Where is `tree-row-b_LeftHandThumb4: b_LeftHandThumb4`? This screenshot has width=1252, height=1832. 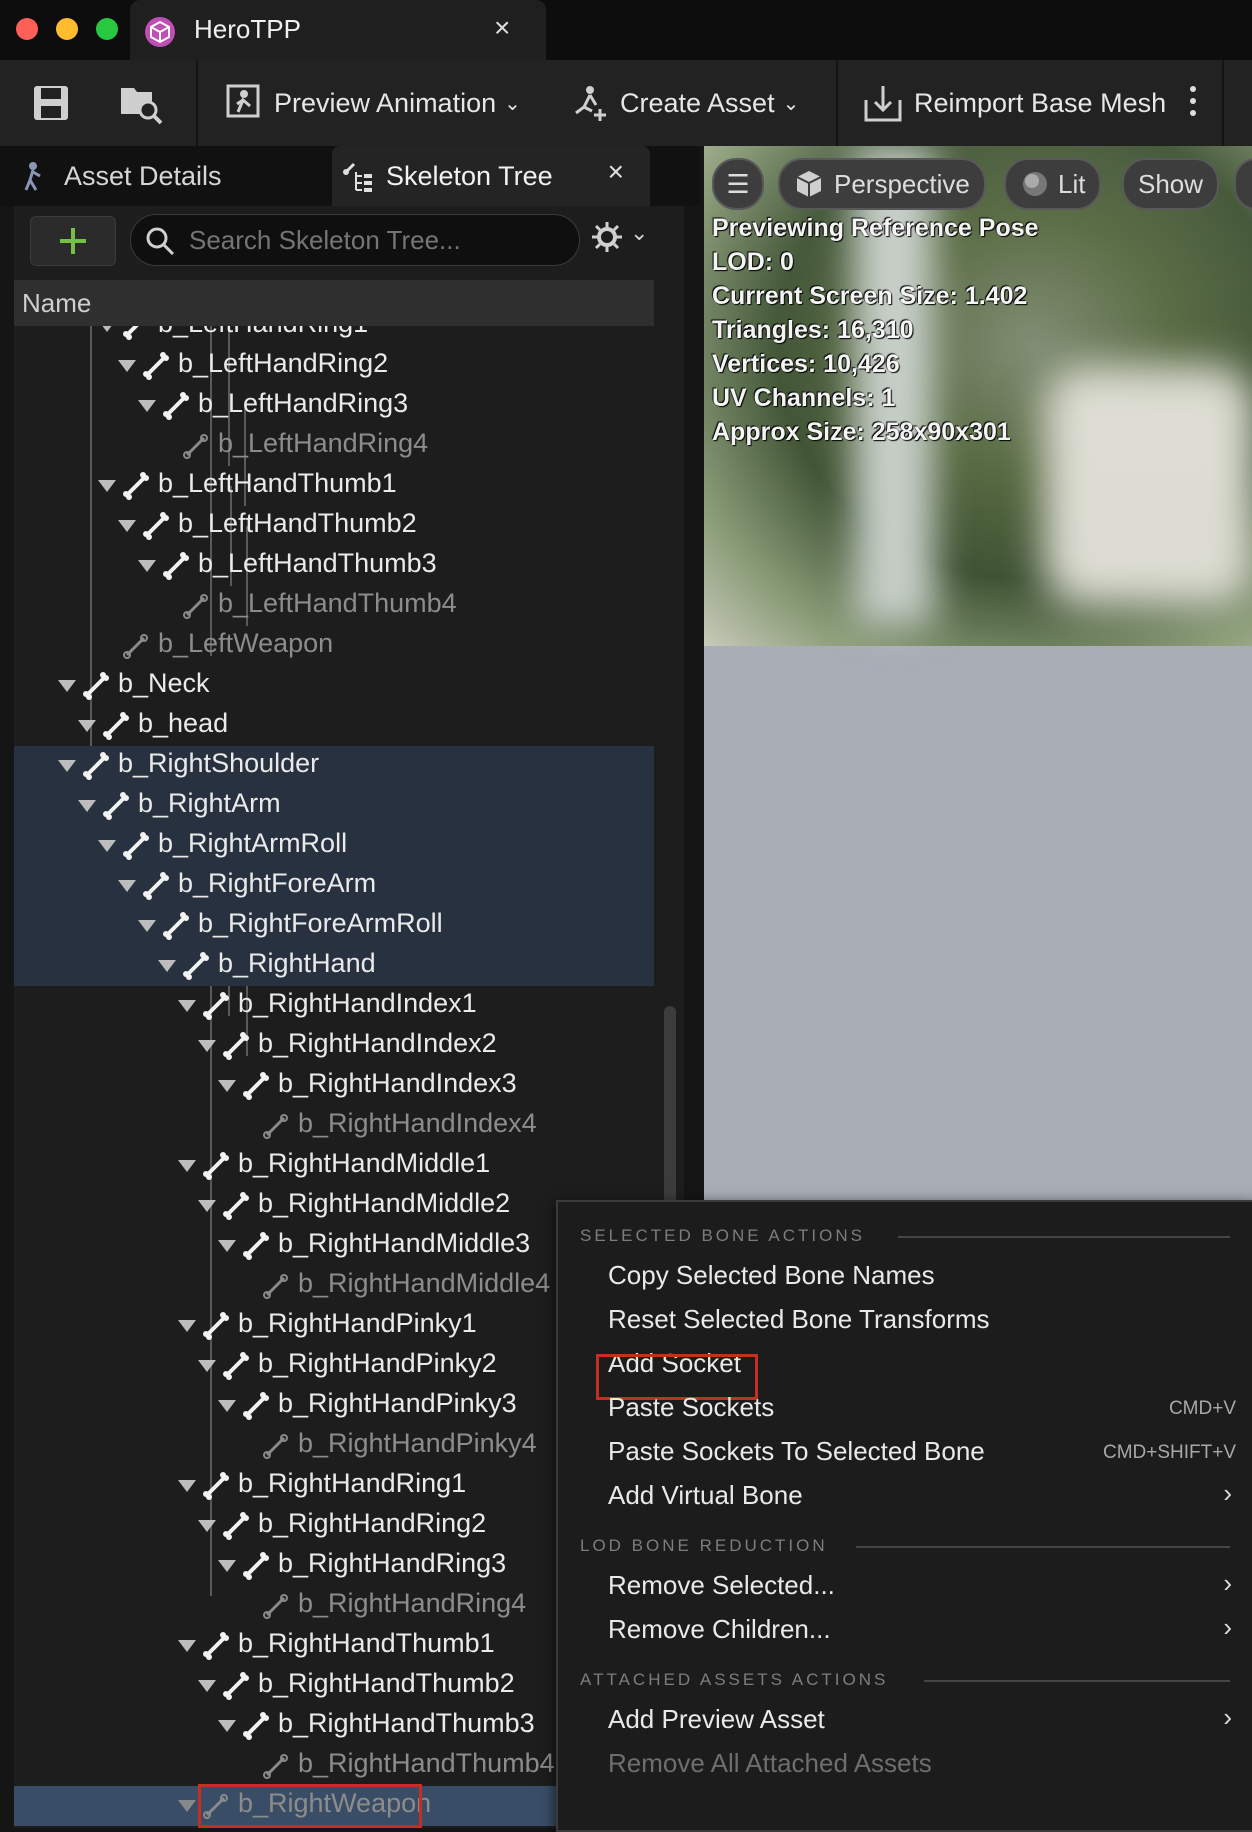 tree-row-b_LeftHandThumb4: b_LeftHandThumb4 is located at coordinates (334, 606).